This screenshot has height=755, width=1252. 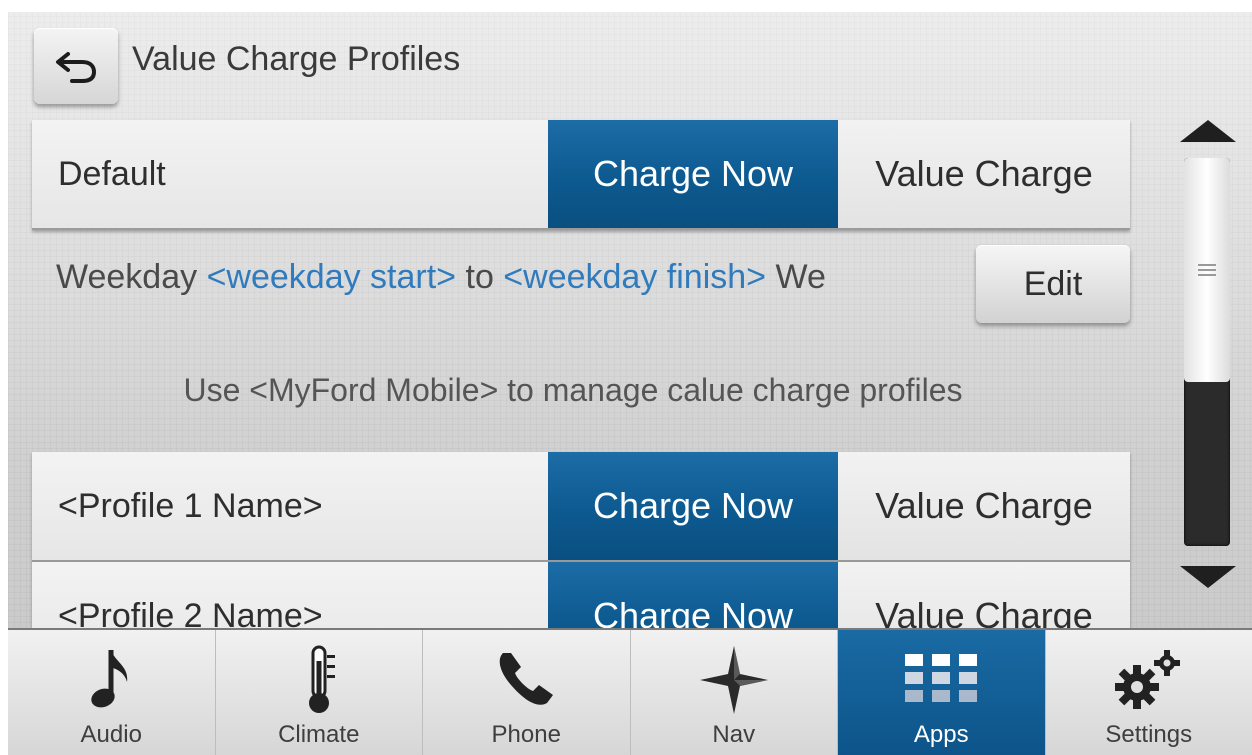 I want to click on profile-row-1: <Profile 1 Name> Charge Now Value Charge, so click(x=581, y=507).